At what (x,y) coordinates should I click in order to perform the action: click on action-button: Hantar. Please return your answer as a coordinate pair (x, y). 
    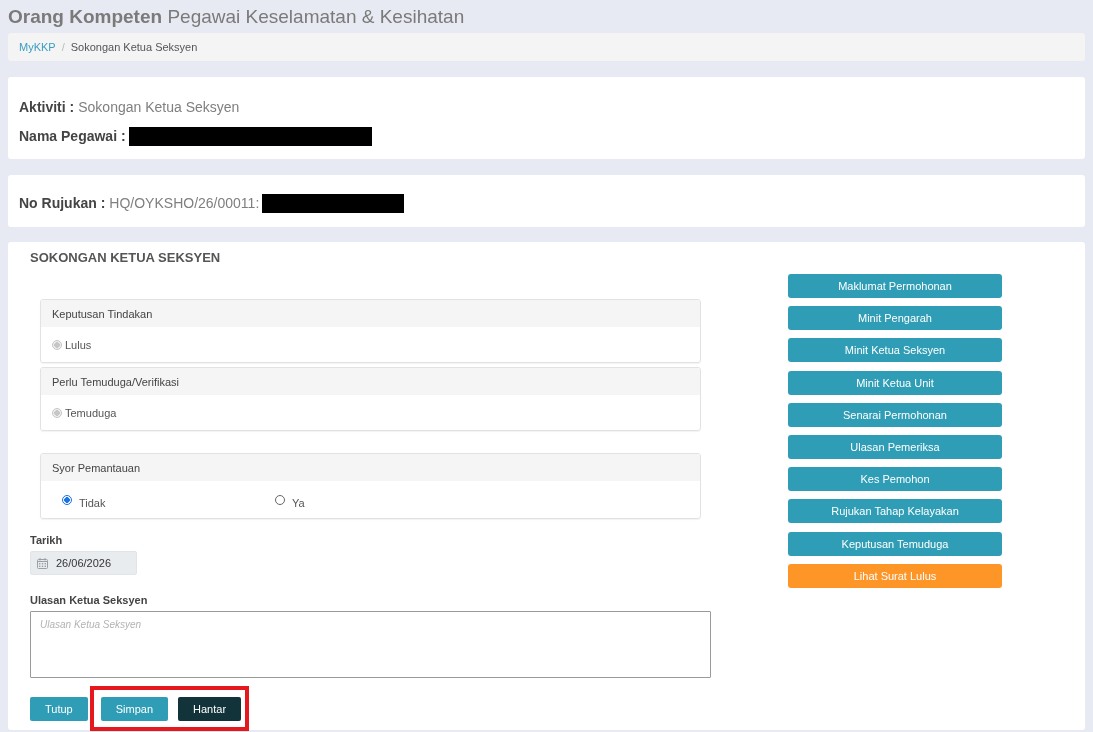
    Looking at the image, I should click on (210, 709).